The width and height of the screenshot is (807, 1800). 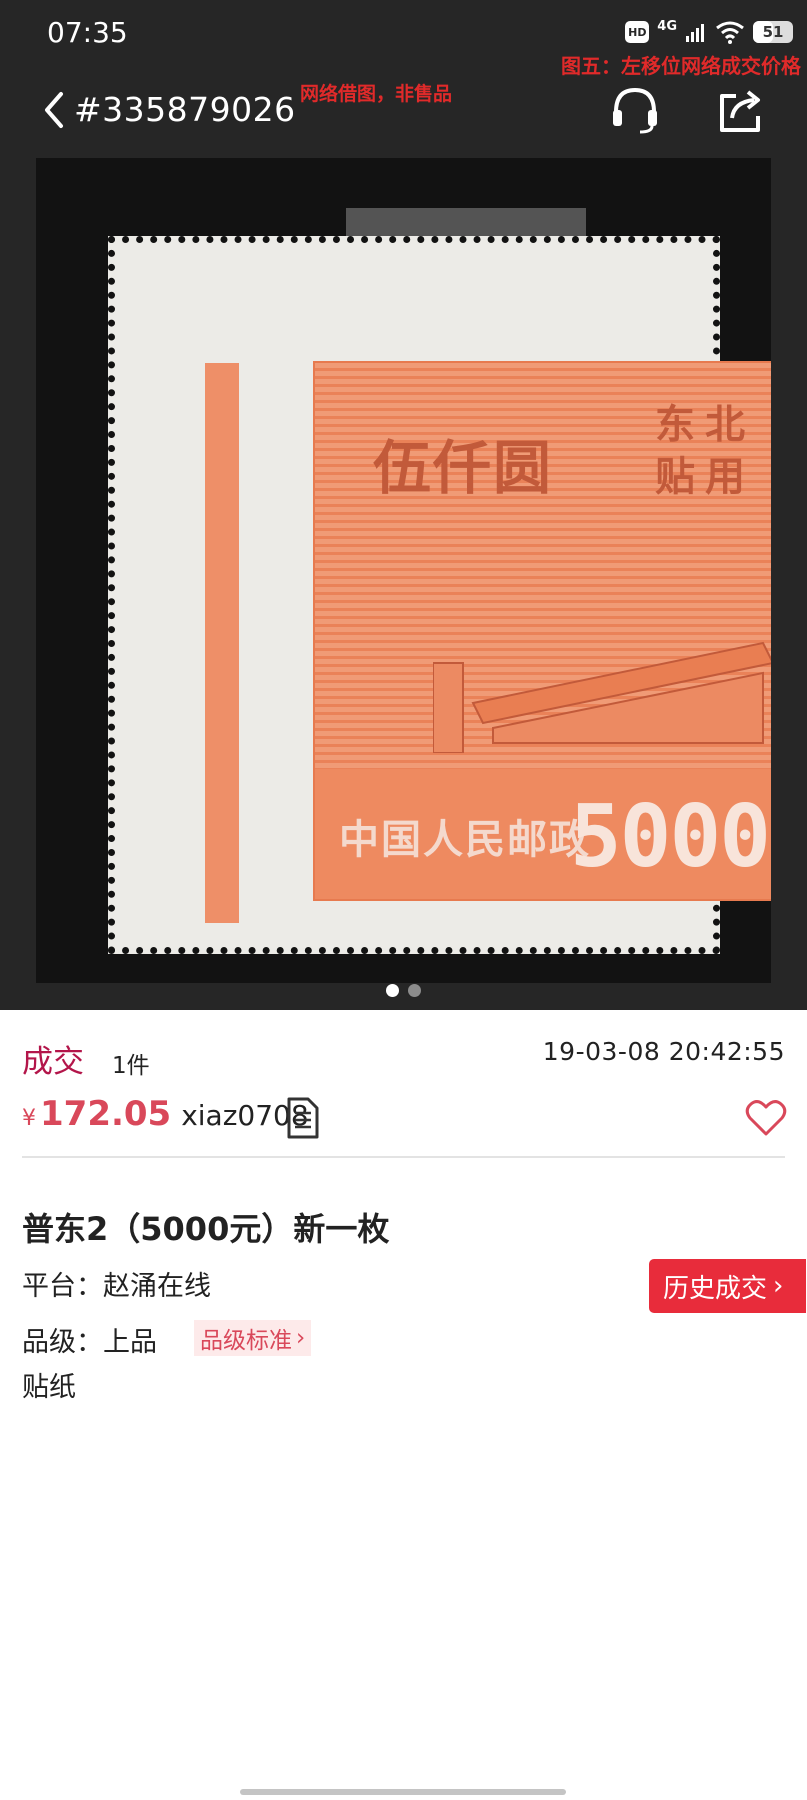 I want to click on price-row: ¥ 172.05 xiaz0708, so click(x=165, y=1118).